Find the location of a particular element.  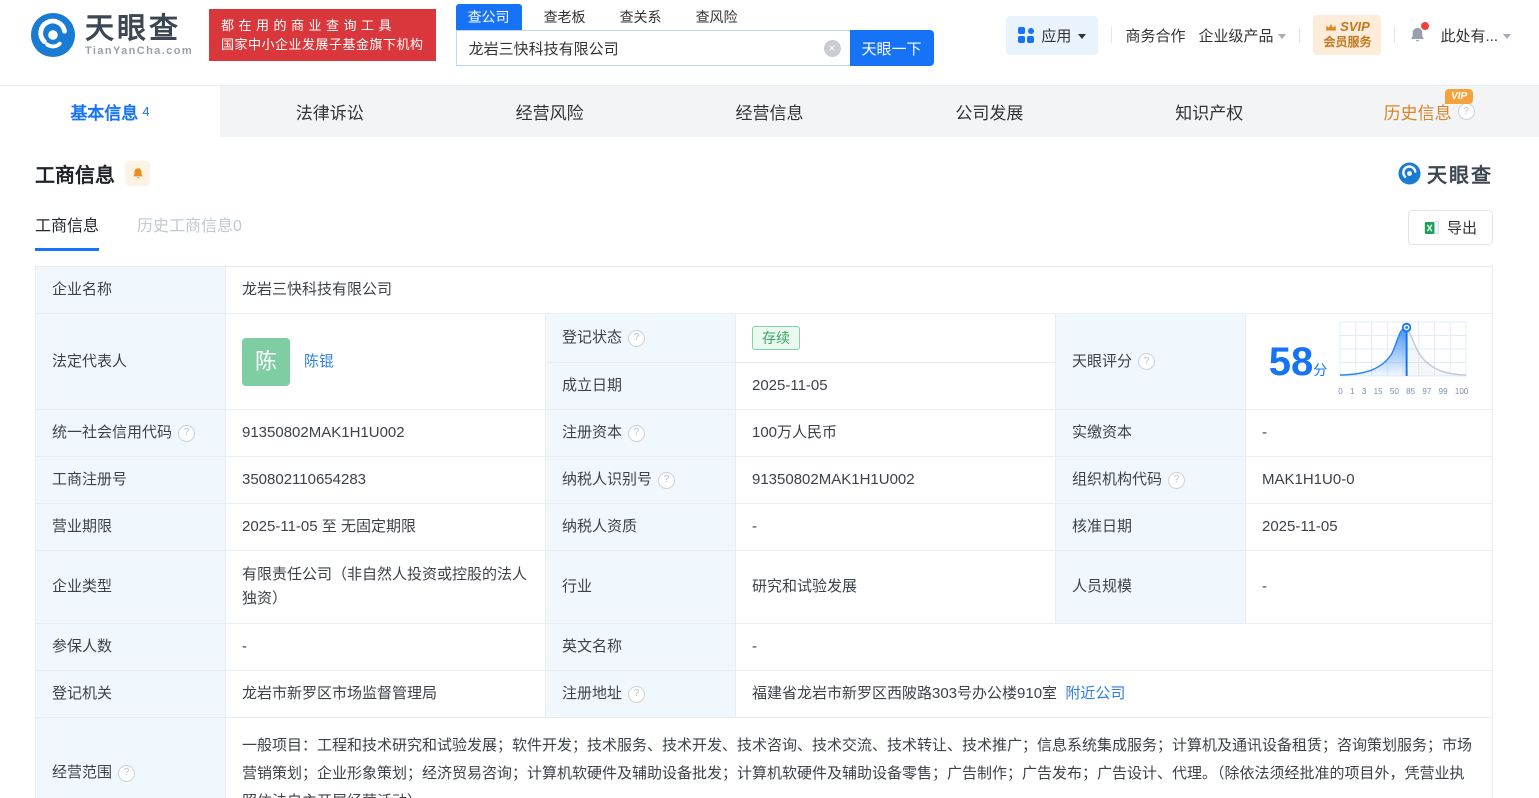

bell-icon is located at coordinates (137, 173).